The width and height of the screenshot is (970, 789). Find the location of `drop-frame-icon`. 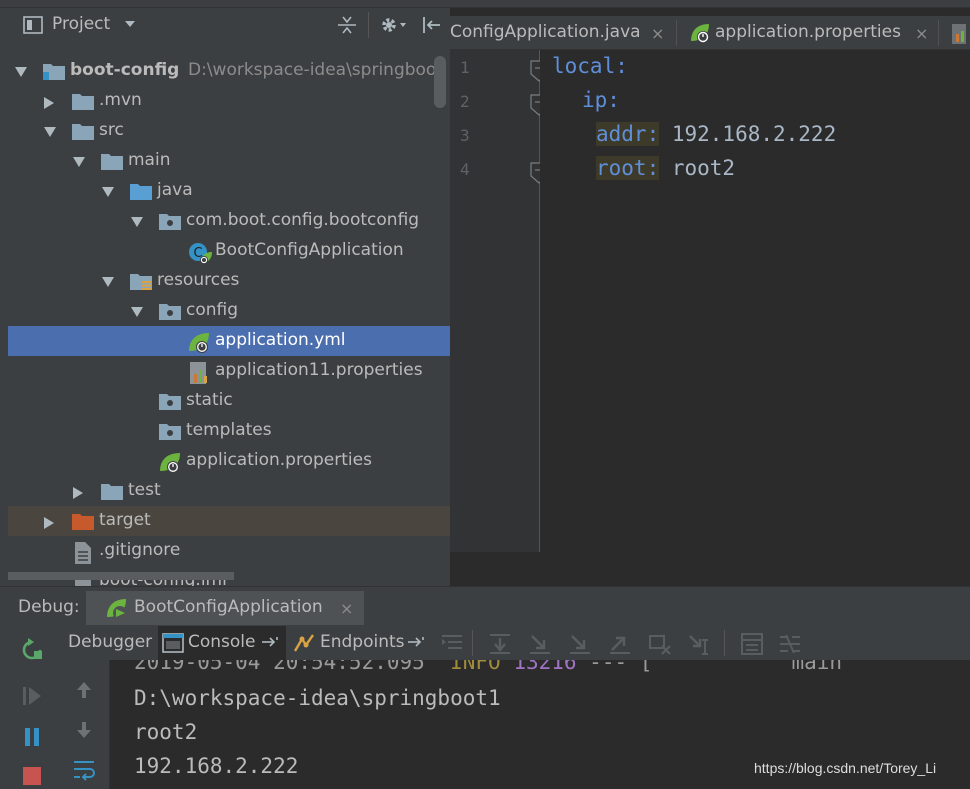

drop-frame-icon is located at coordinates (660, 644).